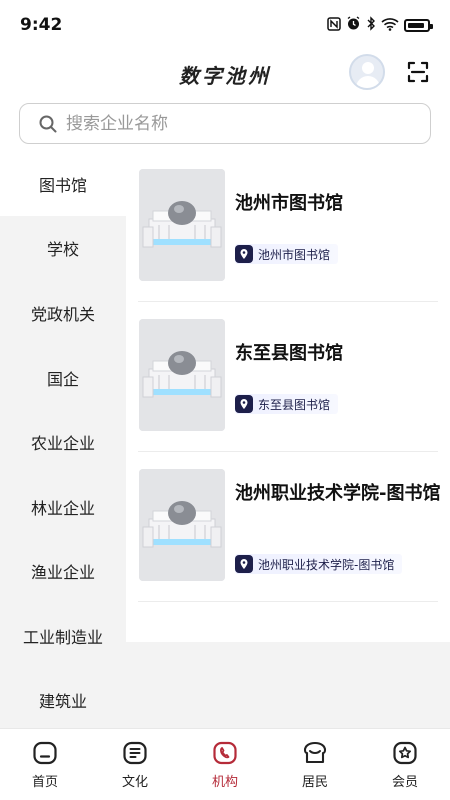 This screenshot has height=800, width=450. I want to click on sidebar-item-school: 学校, so click(63, 248).